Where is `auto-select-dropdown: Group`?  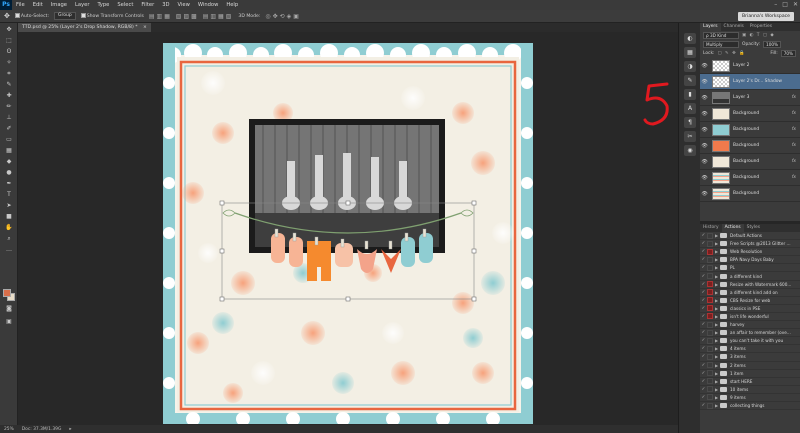 auto-select-dropdown: Group is located at coordinates (65, 16).